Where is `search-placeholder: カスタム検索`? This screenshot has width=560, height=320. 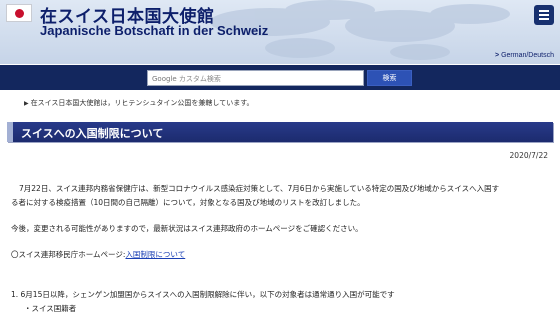
search-placeholder: カスタム検索 is located at coordinates (199, 79).